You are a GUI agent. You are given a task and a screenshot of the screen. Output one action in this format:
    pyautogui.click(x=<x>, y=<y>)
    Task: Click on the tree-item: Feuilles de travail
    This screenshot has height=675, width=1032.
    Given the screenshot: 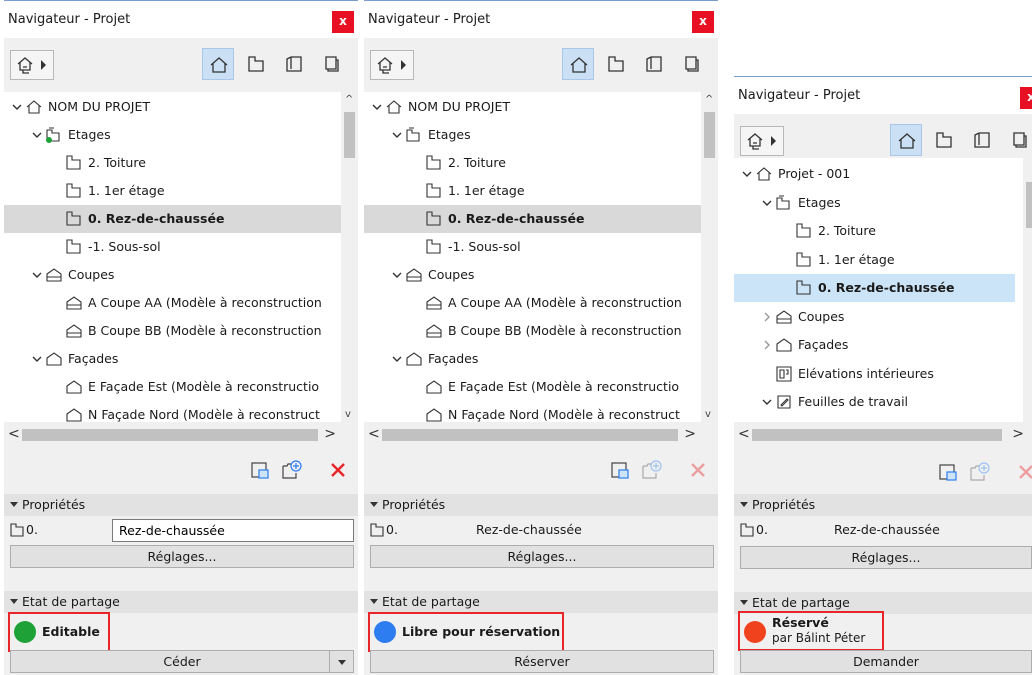 What is the action you would take?
    pyautogui.click(x=874, y=402)
    